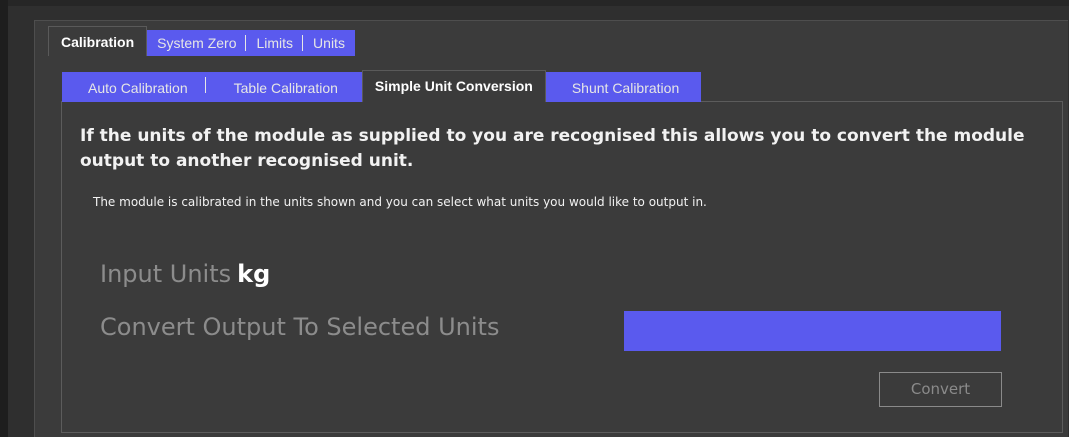 The height and width of the screenshot is (437, 1069). I want to click on output-units-dropdown, so click(812, 331).